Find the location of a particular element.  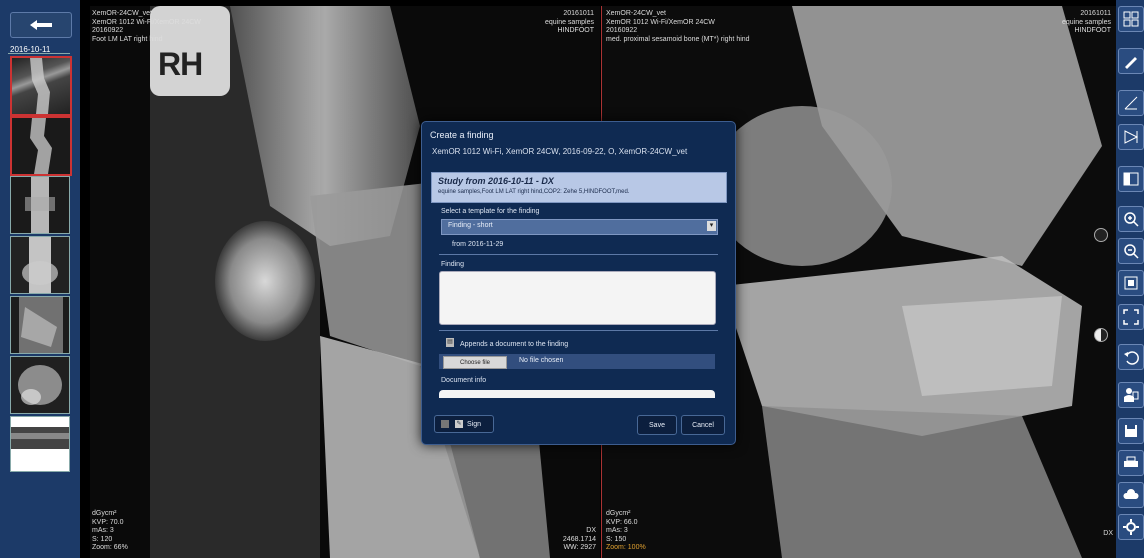

attach-label: Appends a document to the finding is located at coordinates (514, 344).